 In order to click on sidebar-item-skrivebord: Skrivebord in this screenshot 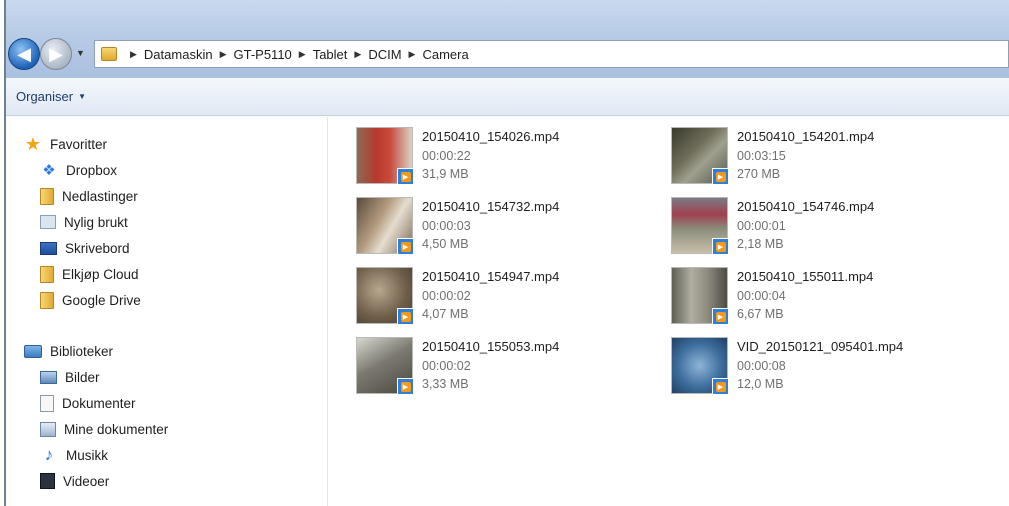, I will do `click(82, 248)`.